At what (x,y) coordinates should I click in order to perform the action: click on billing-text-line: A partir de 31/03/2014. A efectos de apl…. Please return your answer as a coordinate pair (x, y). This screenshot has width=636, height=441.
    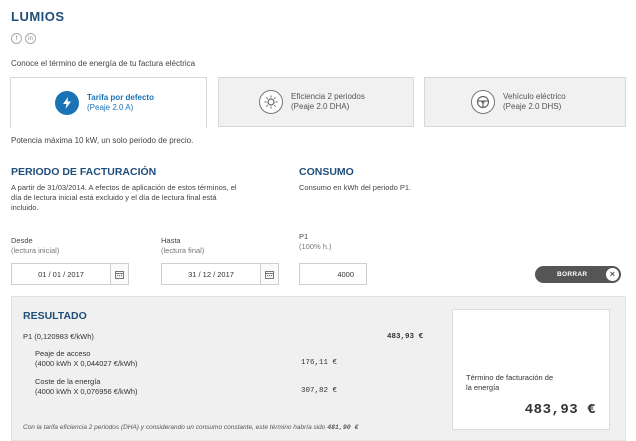
    Looking at the image, I should click on (124, 187).